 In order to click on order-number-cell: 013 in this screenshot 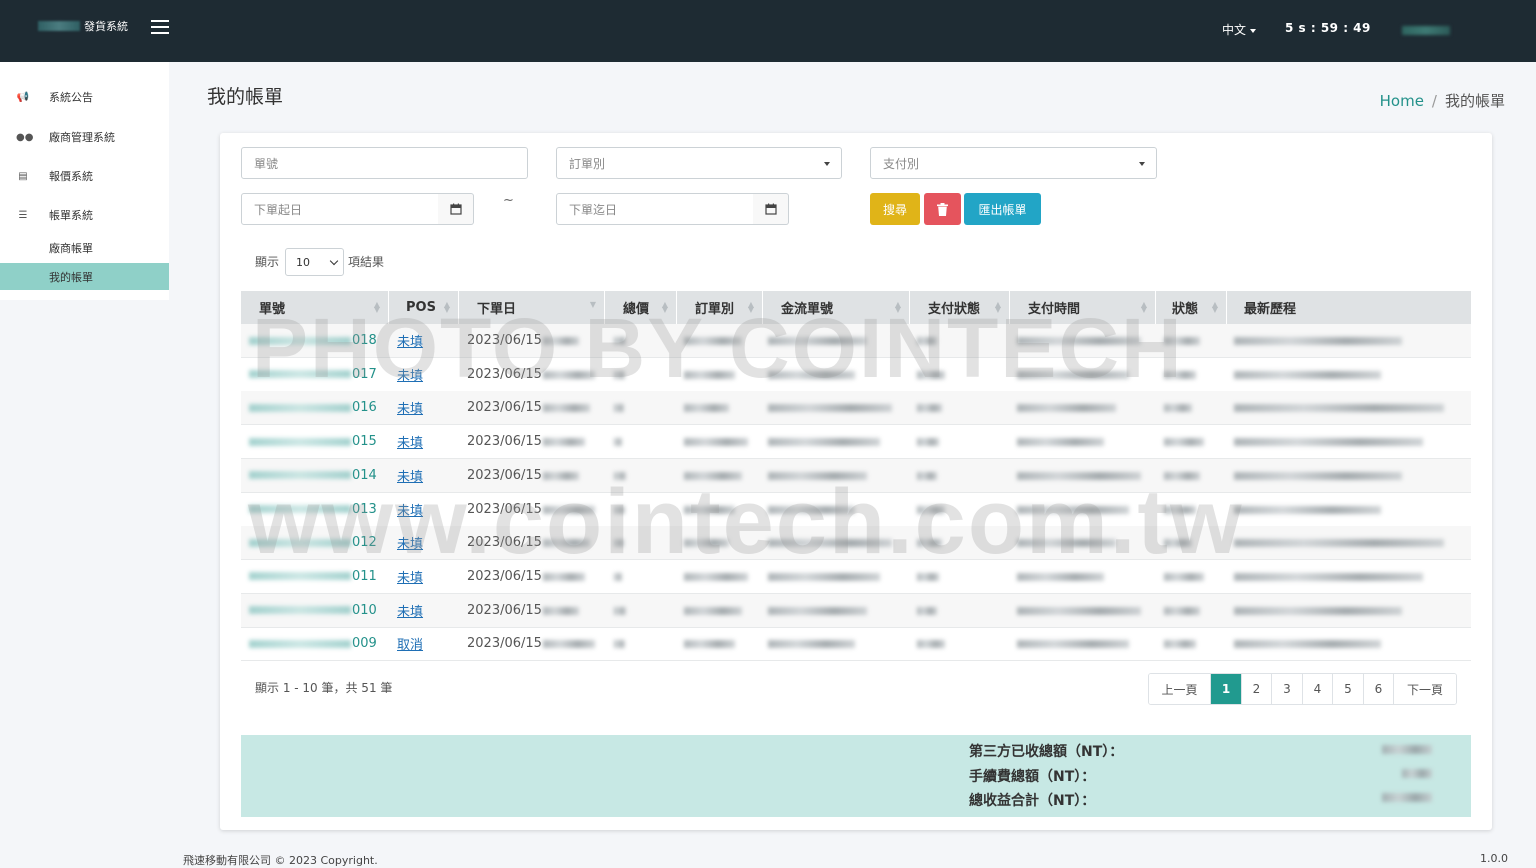, I will do `click(313, 509)`.